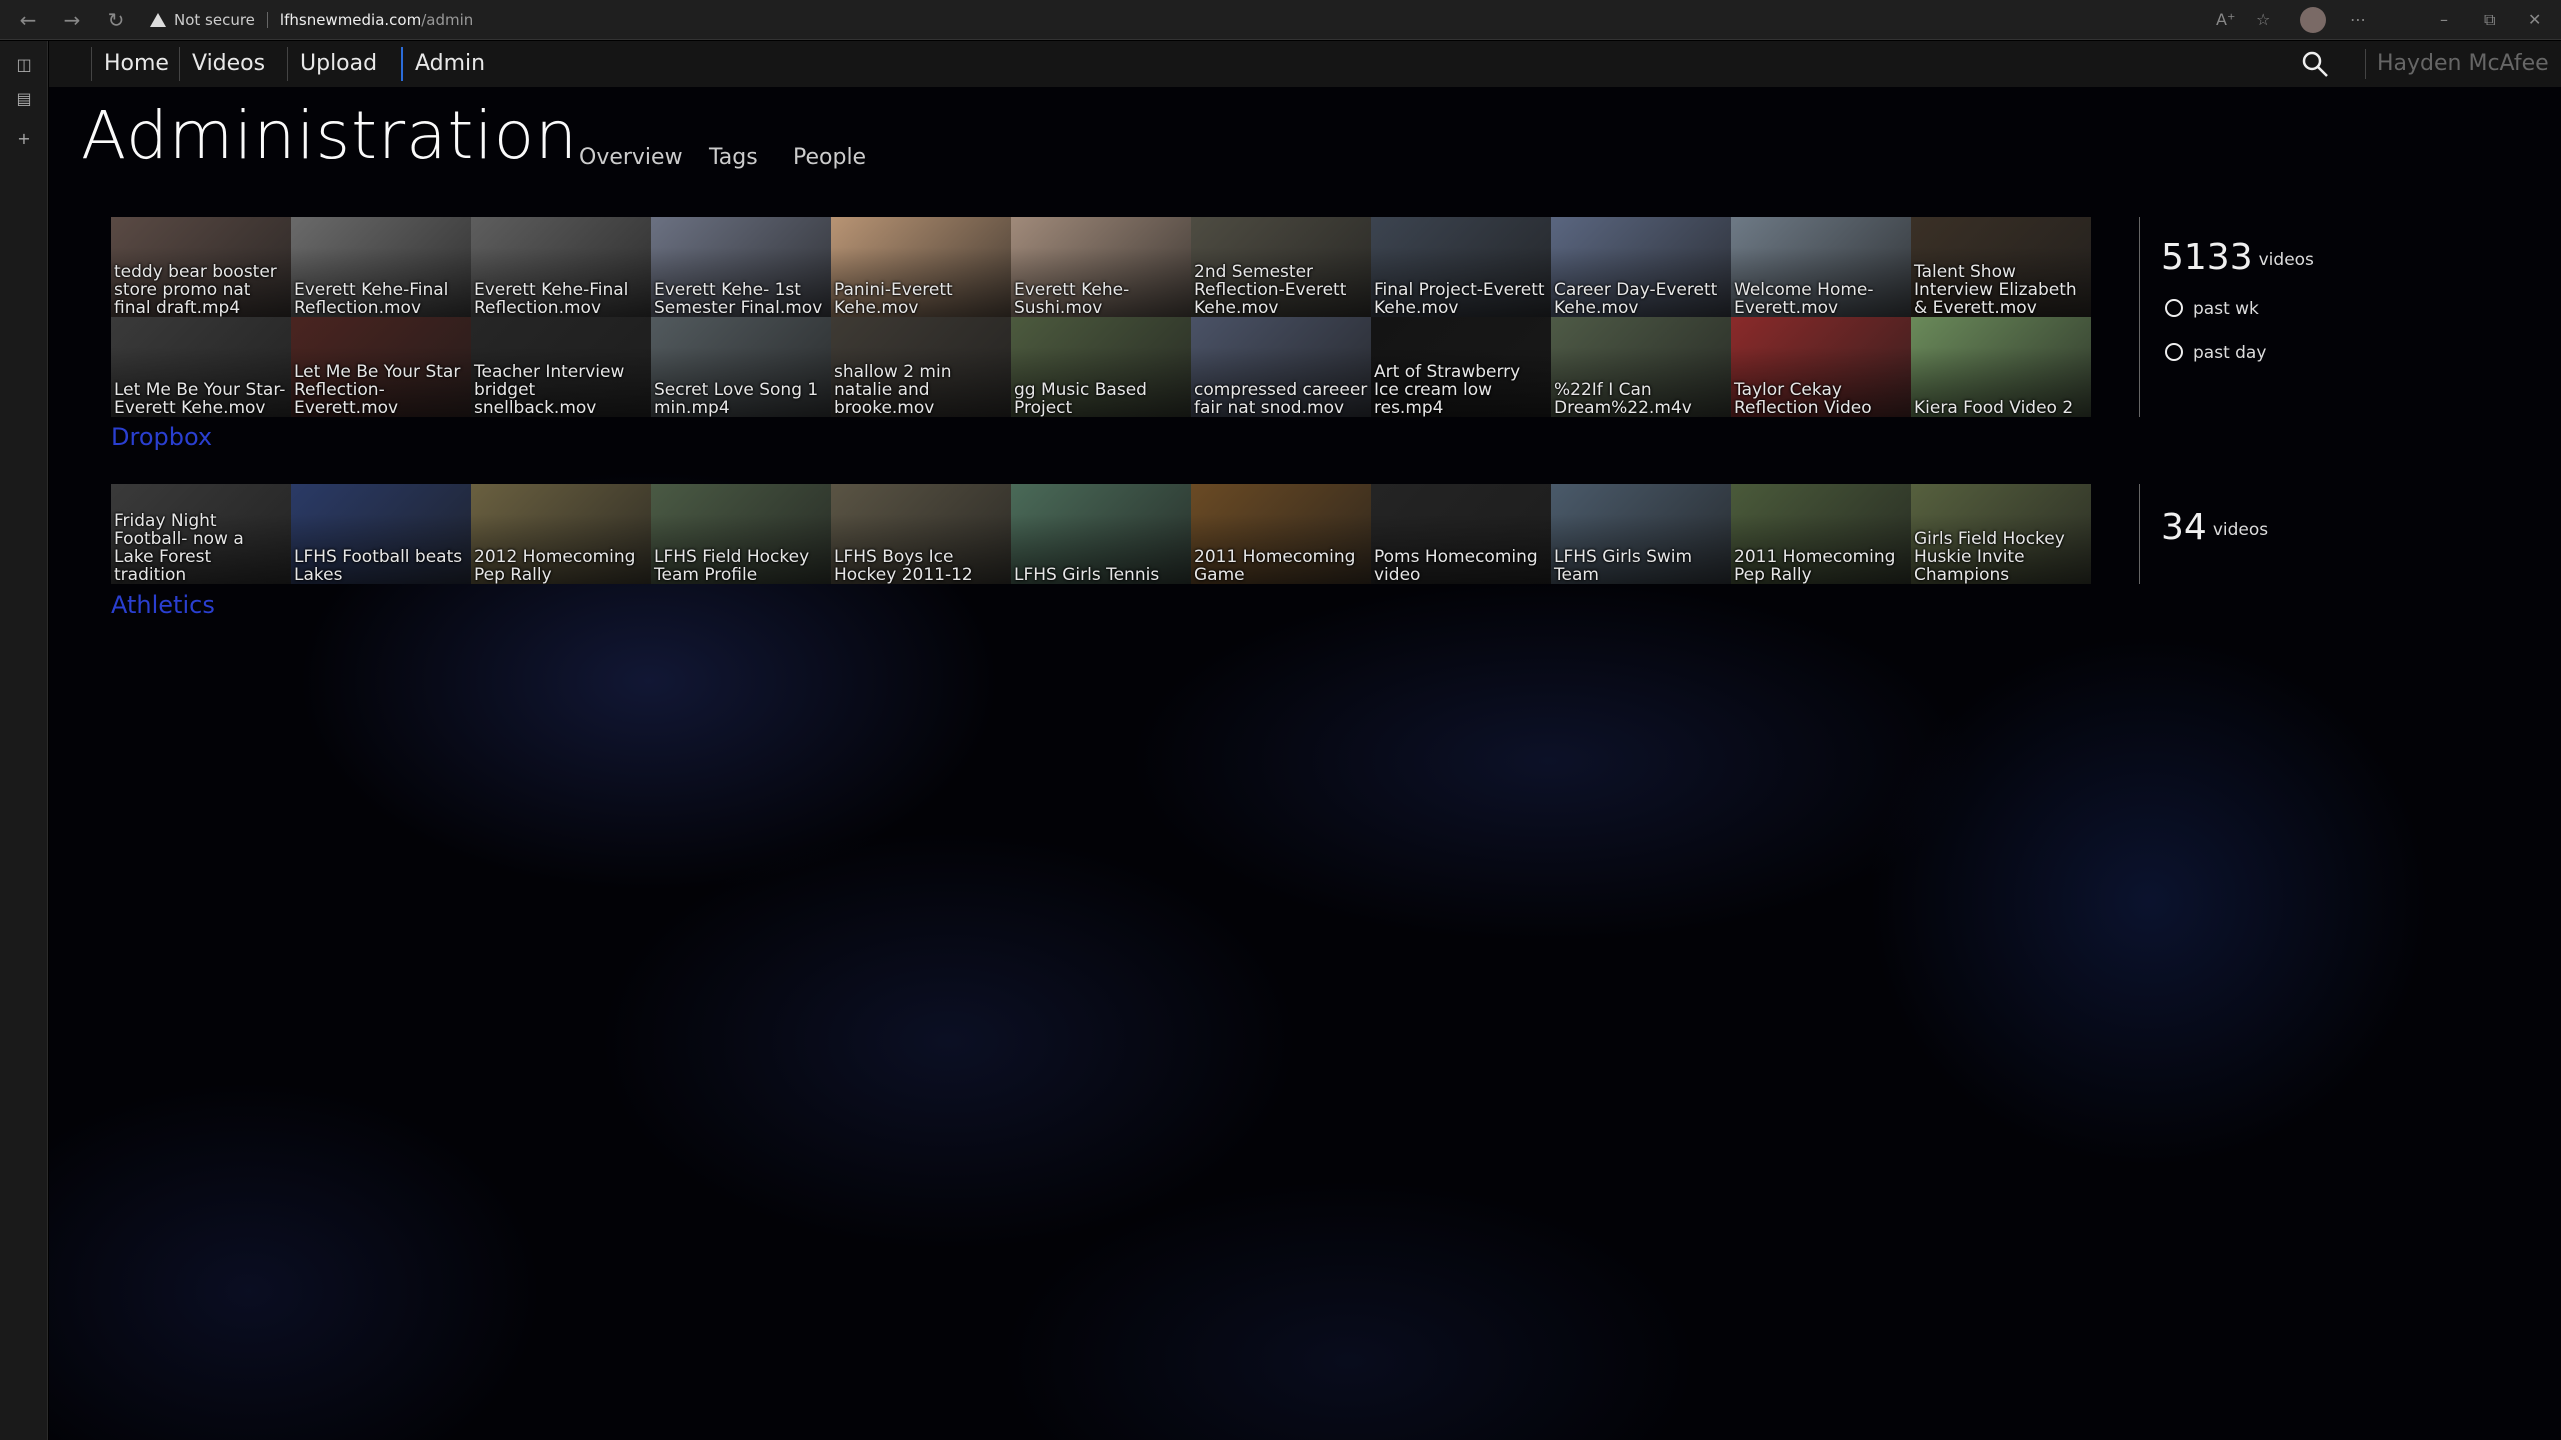 This screenshot has width=2561, height=1440. What do you see at coordinates (1150, 20) in the screenshot?
I see `address-bar: Not secure lfhsnewmedia.com/admin` at bounding box center [1150, 20].